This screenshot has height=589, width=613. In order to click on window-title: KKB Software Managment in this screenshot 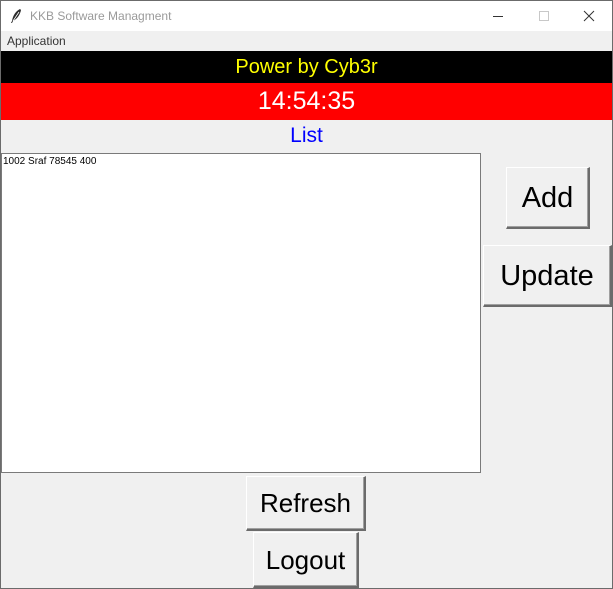, I will do `click(101, 16)`.